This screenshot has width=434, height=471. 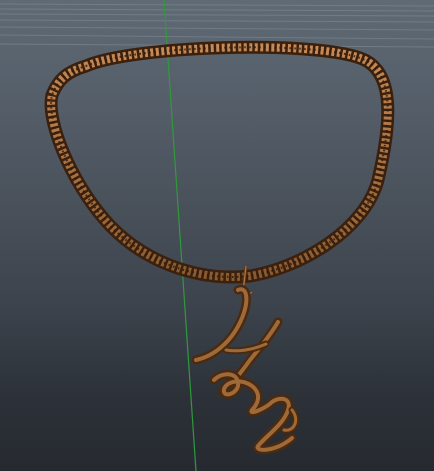 I want to click on y-axis-line, so click(x=180, y=235).